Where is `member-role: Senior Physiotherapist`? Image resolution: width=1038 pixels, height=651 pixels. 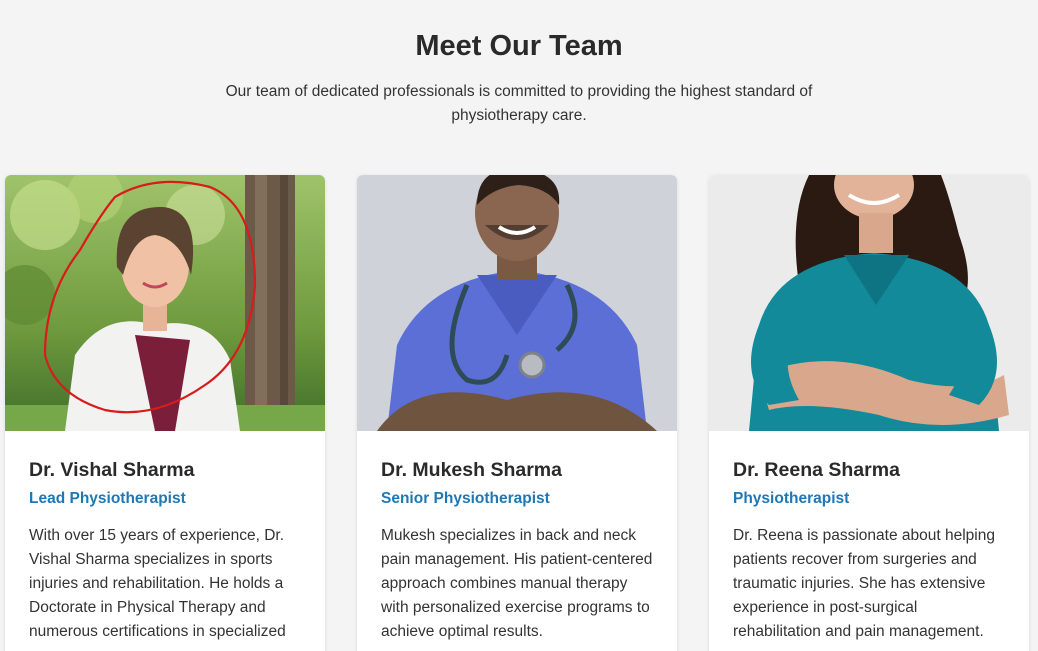 member-role: Senior Physiotherapist is located at coordinates (465, 498).